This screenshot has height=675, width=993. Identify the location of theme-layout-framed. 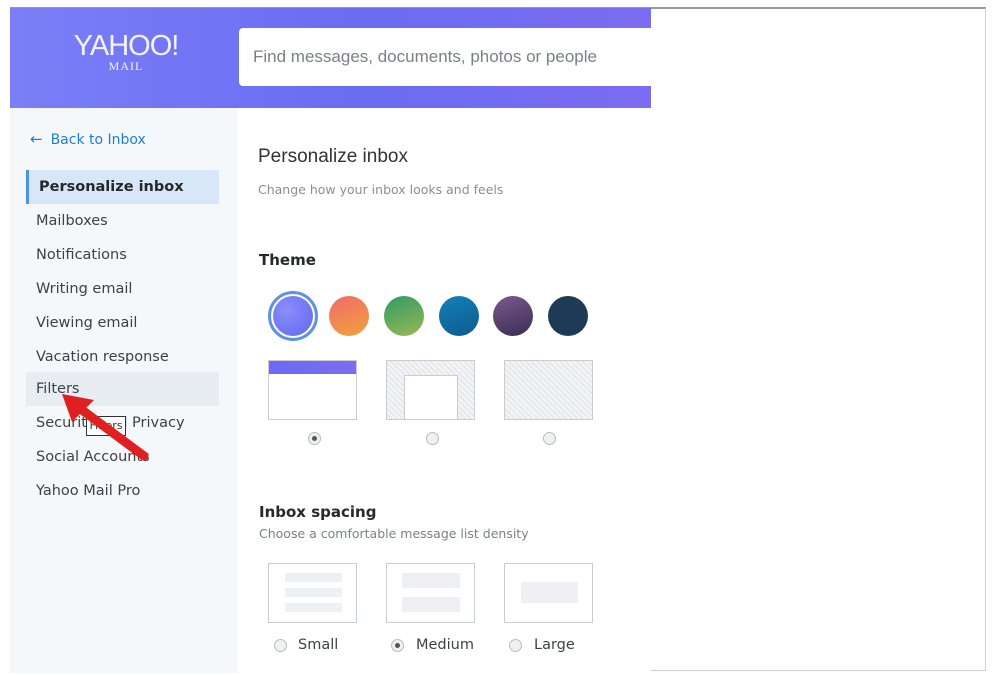
(430, 390).